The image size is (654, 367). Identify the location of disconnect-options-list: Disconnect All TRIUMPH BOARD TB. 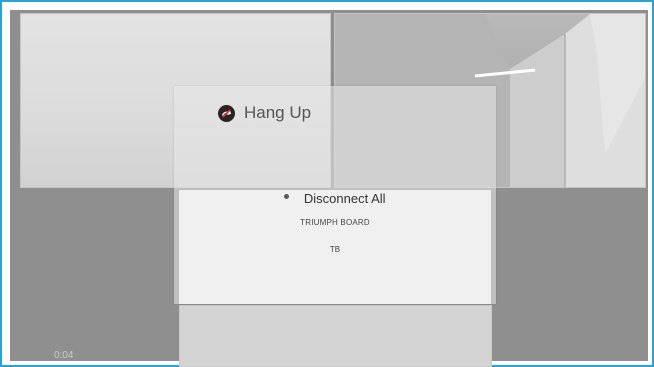
(335, 247).